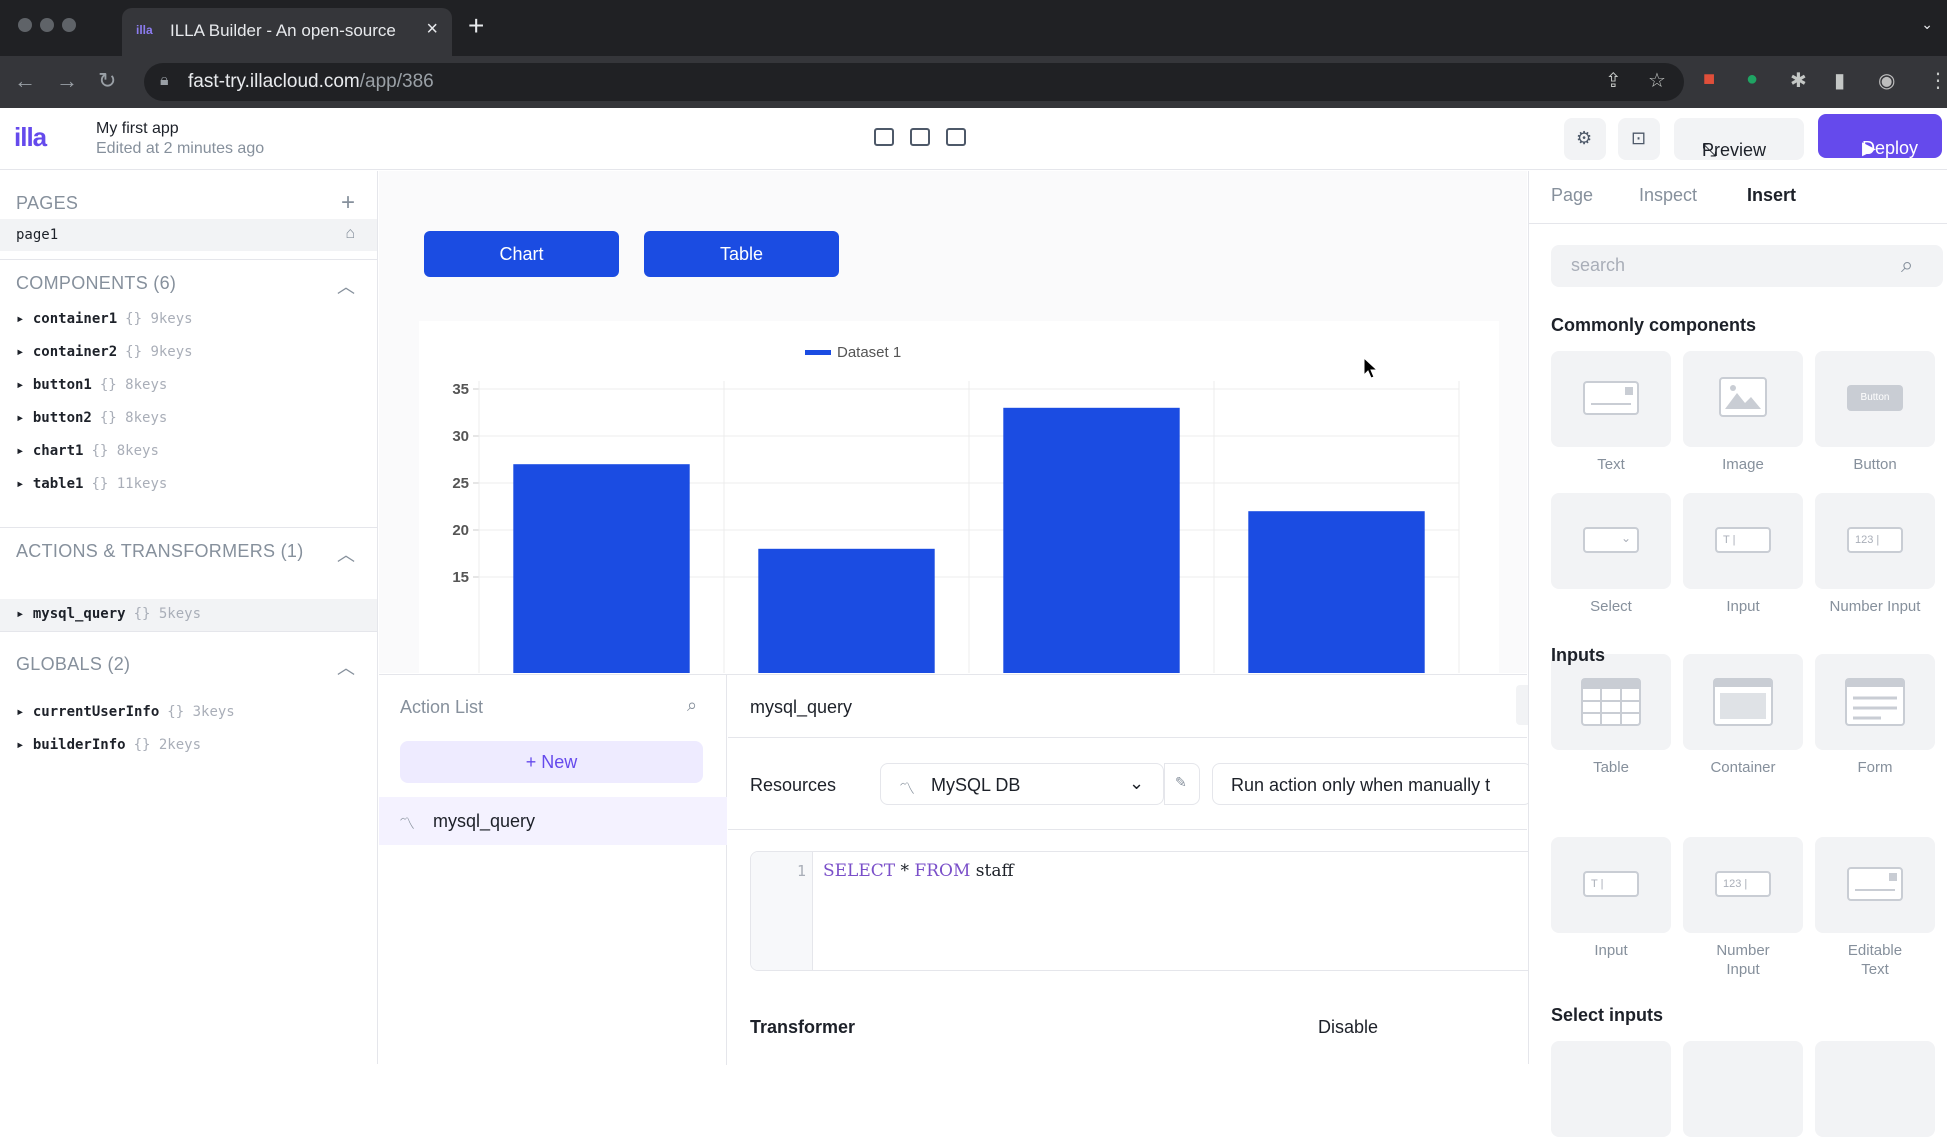 This screenshot has height=1137, width=1947. What do you see at coordinates (1022, 784) in the screenshot?
I see `resource-select: 〽 MySQL DB ⌄` at bounding box center [1022, 784].